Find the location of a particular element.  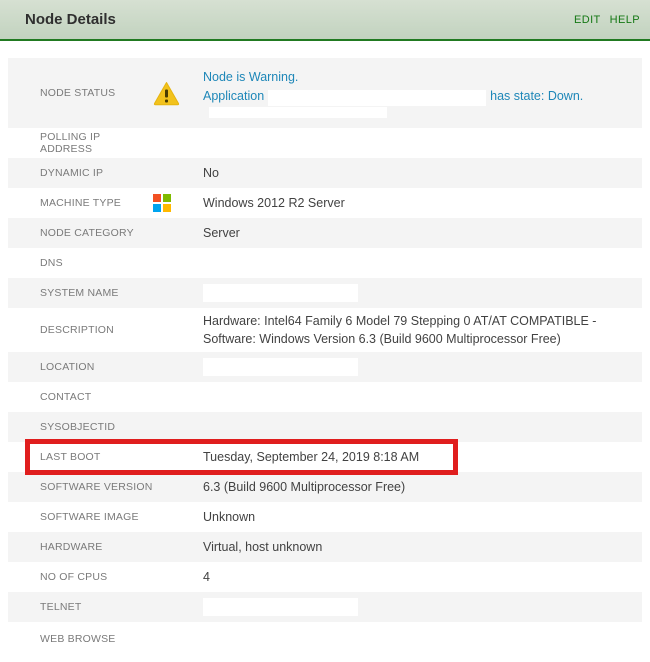

row-label: HARDWARE is located at coordinates (71, 547).